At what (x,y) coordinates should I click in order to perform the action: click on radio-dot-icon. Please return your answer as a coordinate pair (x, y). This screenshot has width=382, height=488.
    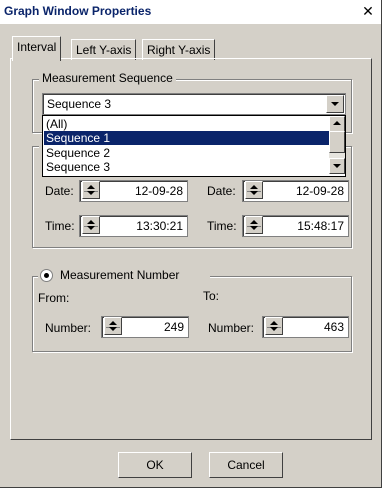
    Looking at the image, I should click on (46, 275).